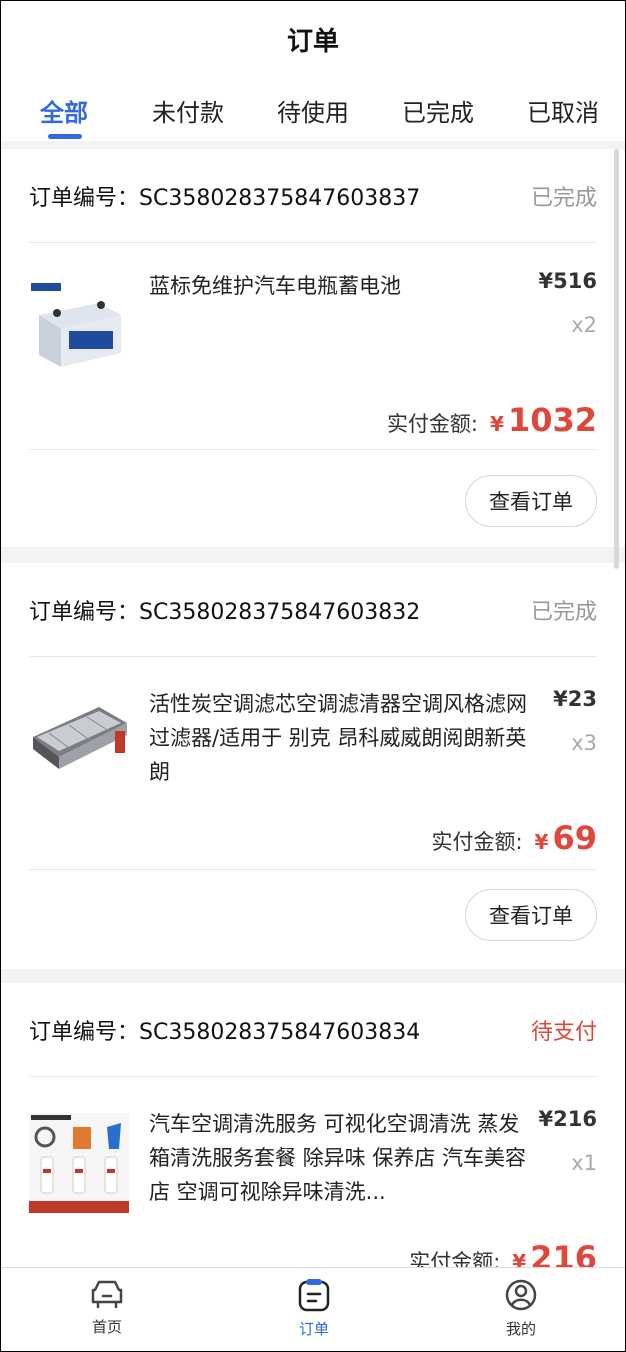 Image resolution: width=626 pixels, height=1352 pixels. I want to click on product-price: ¥216, so click(567, 1119).